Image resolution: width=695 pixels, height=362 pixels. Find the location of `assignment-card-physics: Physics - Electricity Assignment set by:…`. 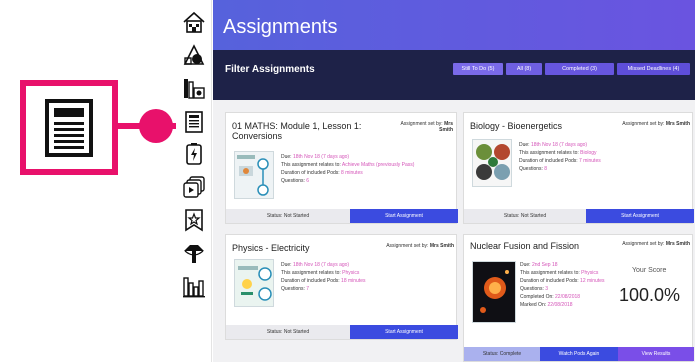

assignment-card-physics: Physics - Electricity Assignment set by:… is located at coordinates (341, 287).